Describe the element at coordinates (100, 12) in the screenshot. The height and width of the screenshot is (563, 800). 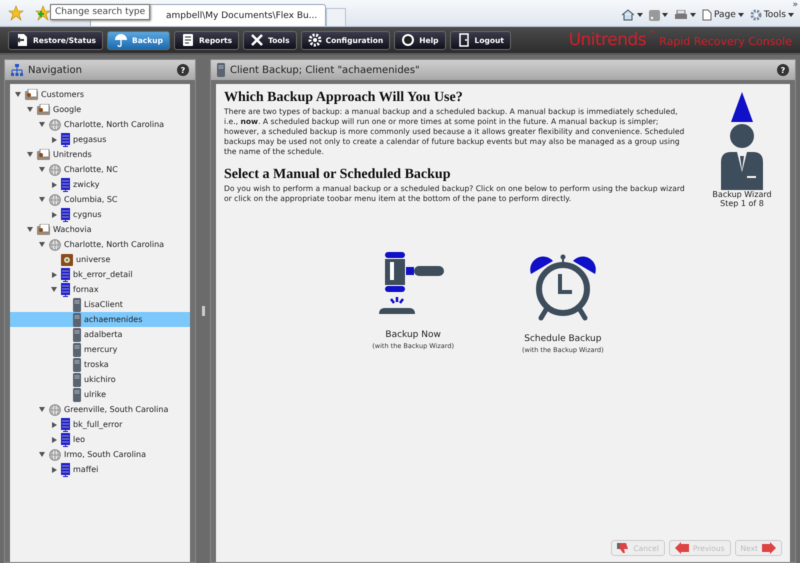
I see `tooltip: Change search type` at that location.